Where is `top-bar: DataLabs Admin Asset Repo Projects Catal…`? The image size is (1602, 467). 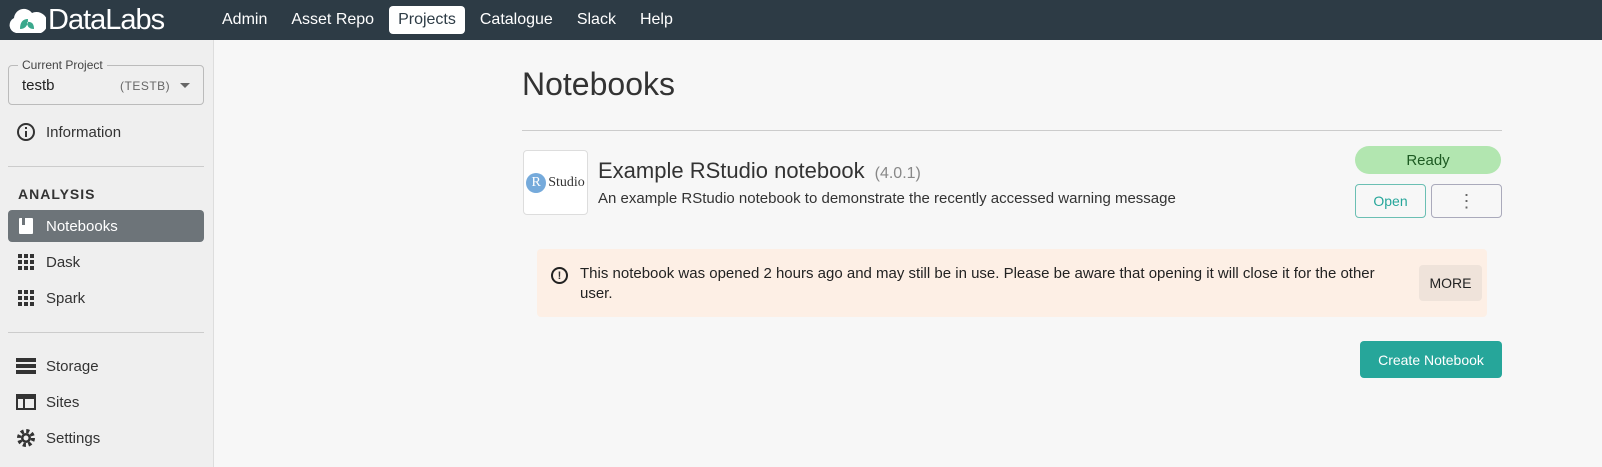 top-bar: DataLabs Admin Asset Repo Projects Catal… is located at coordinates (801, 20).